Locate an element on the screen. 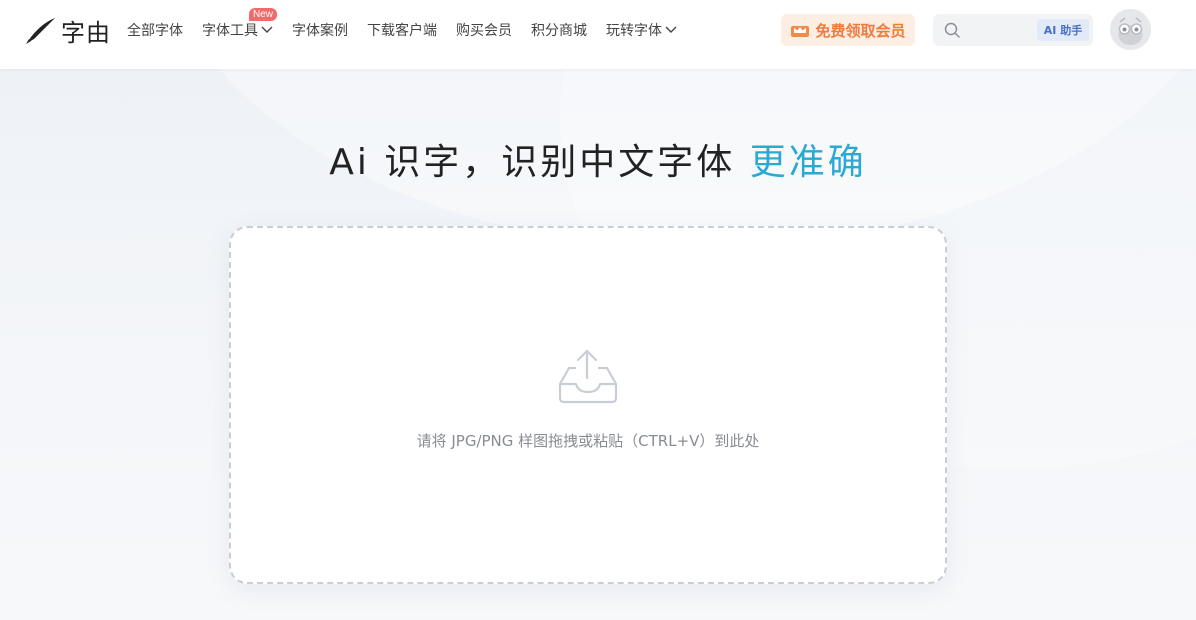 Image resolution: width=1196 pixels, height=620 pixels. upload-tray-icon is located at coordinates (588, 378).